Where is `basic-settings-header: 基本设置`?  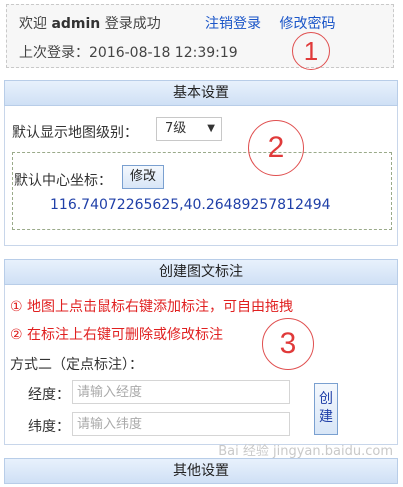
basic-settings-header: 基本设置 is located at coordinates (201, 93).